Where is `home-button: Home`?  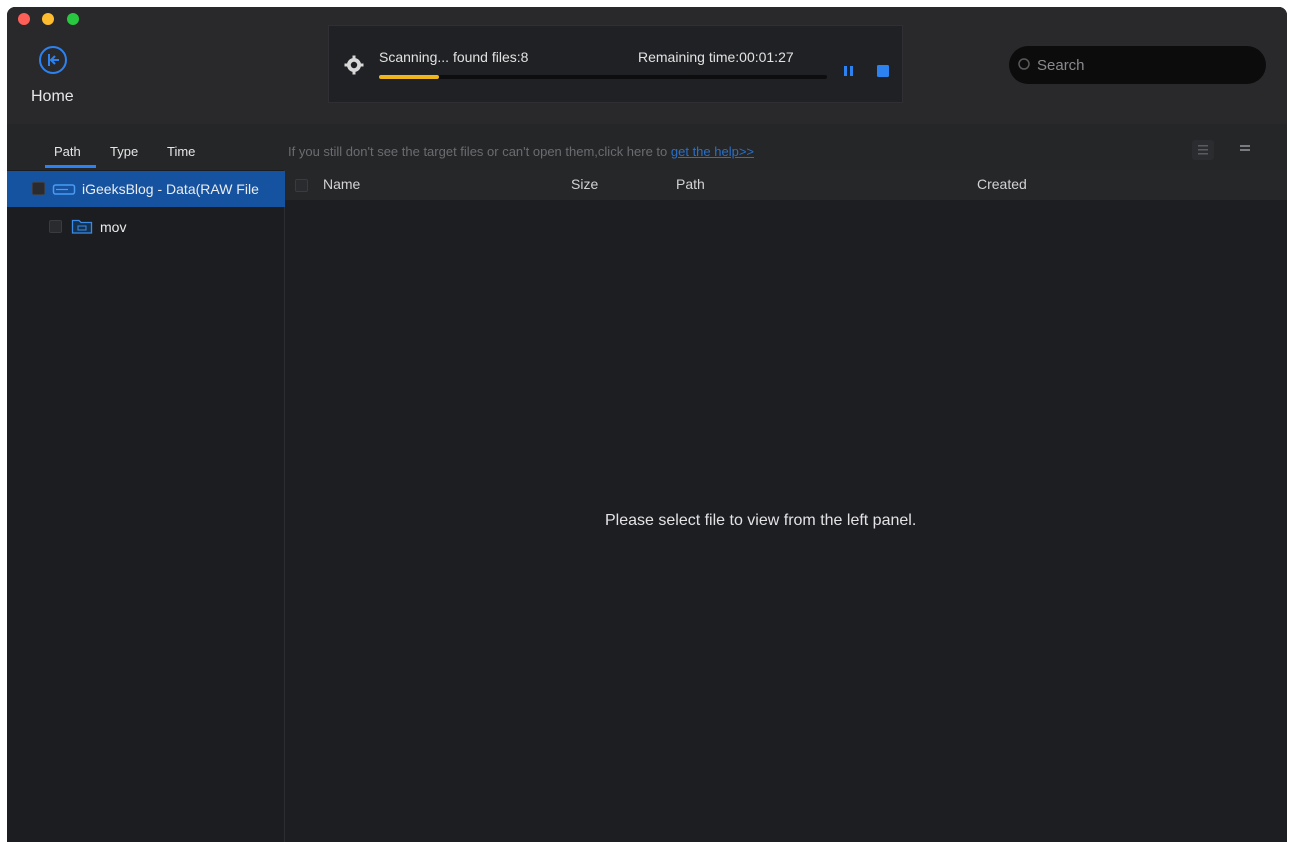 home-button: Home is located at coordinates (56, 75).